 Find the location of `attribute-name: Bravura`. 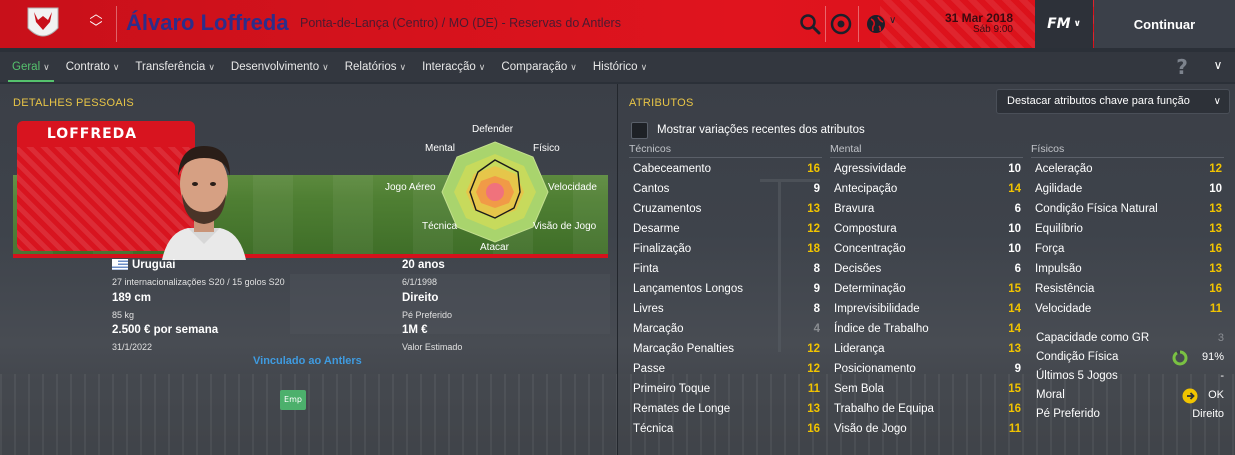

attribute-name: Bravura is located at coordinates (854, 209).